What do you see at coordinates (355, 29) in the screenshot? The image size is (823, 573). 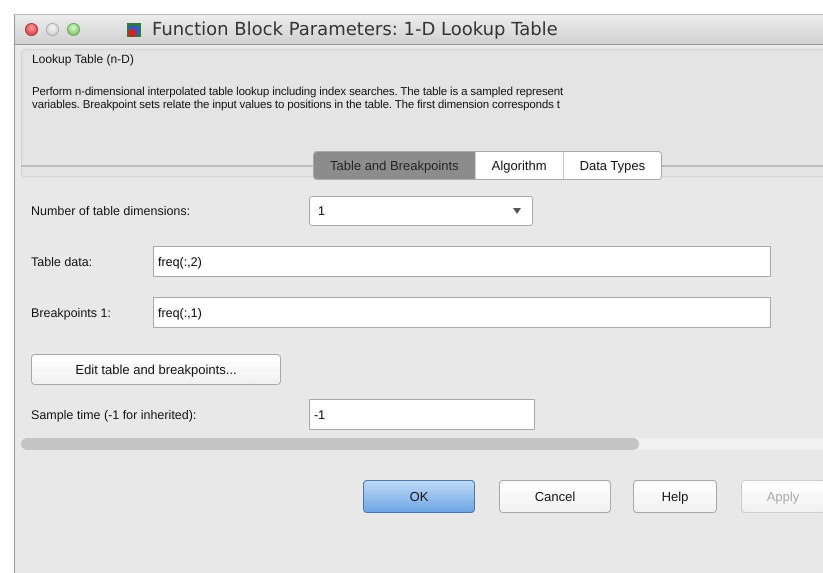 I see `window-title: Function Block Parameters: 1-D Lookup Table` at bounding box center [355, 29].